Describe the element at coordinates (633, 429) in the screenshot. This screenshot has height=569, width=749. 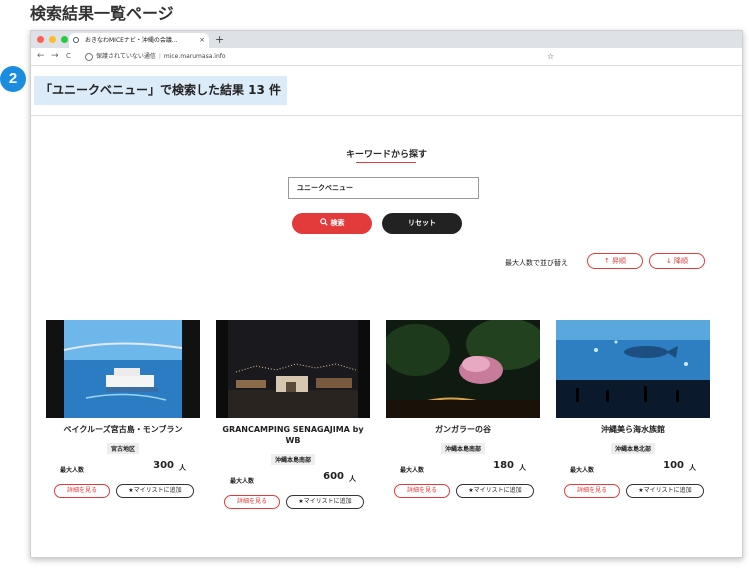
I see `venue-title: 沖縄美ら海水族館` at that location.